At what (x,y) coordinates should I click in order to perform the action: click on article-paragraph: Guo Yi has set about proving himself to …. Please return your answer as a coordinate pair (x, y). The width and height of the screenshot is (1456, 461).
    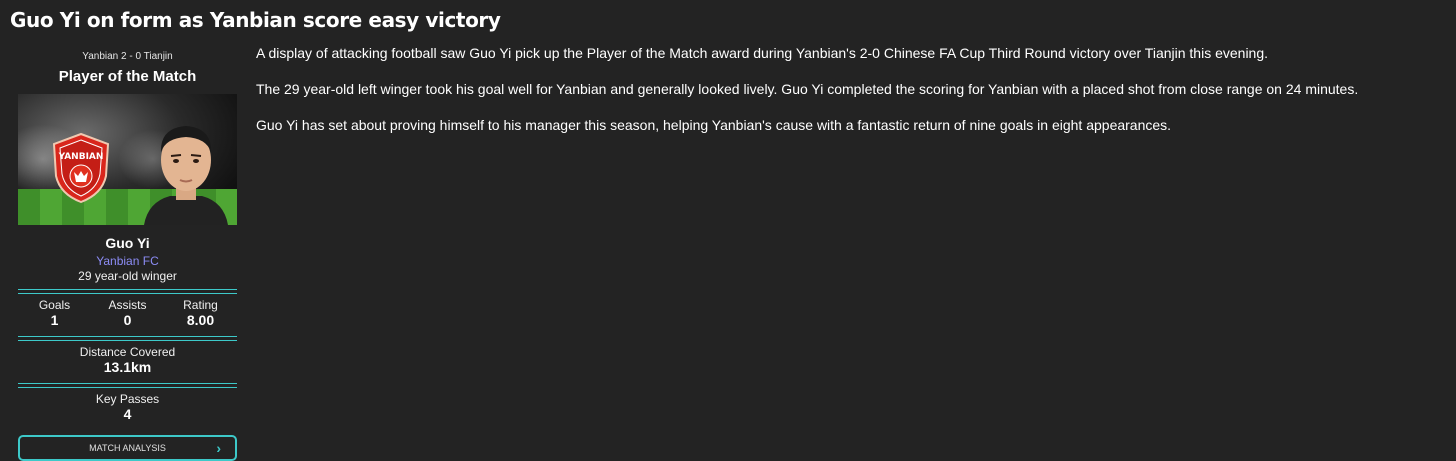
    Looking at the image, I should click on (714, 125).